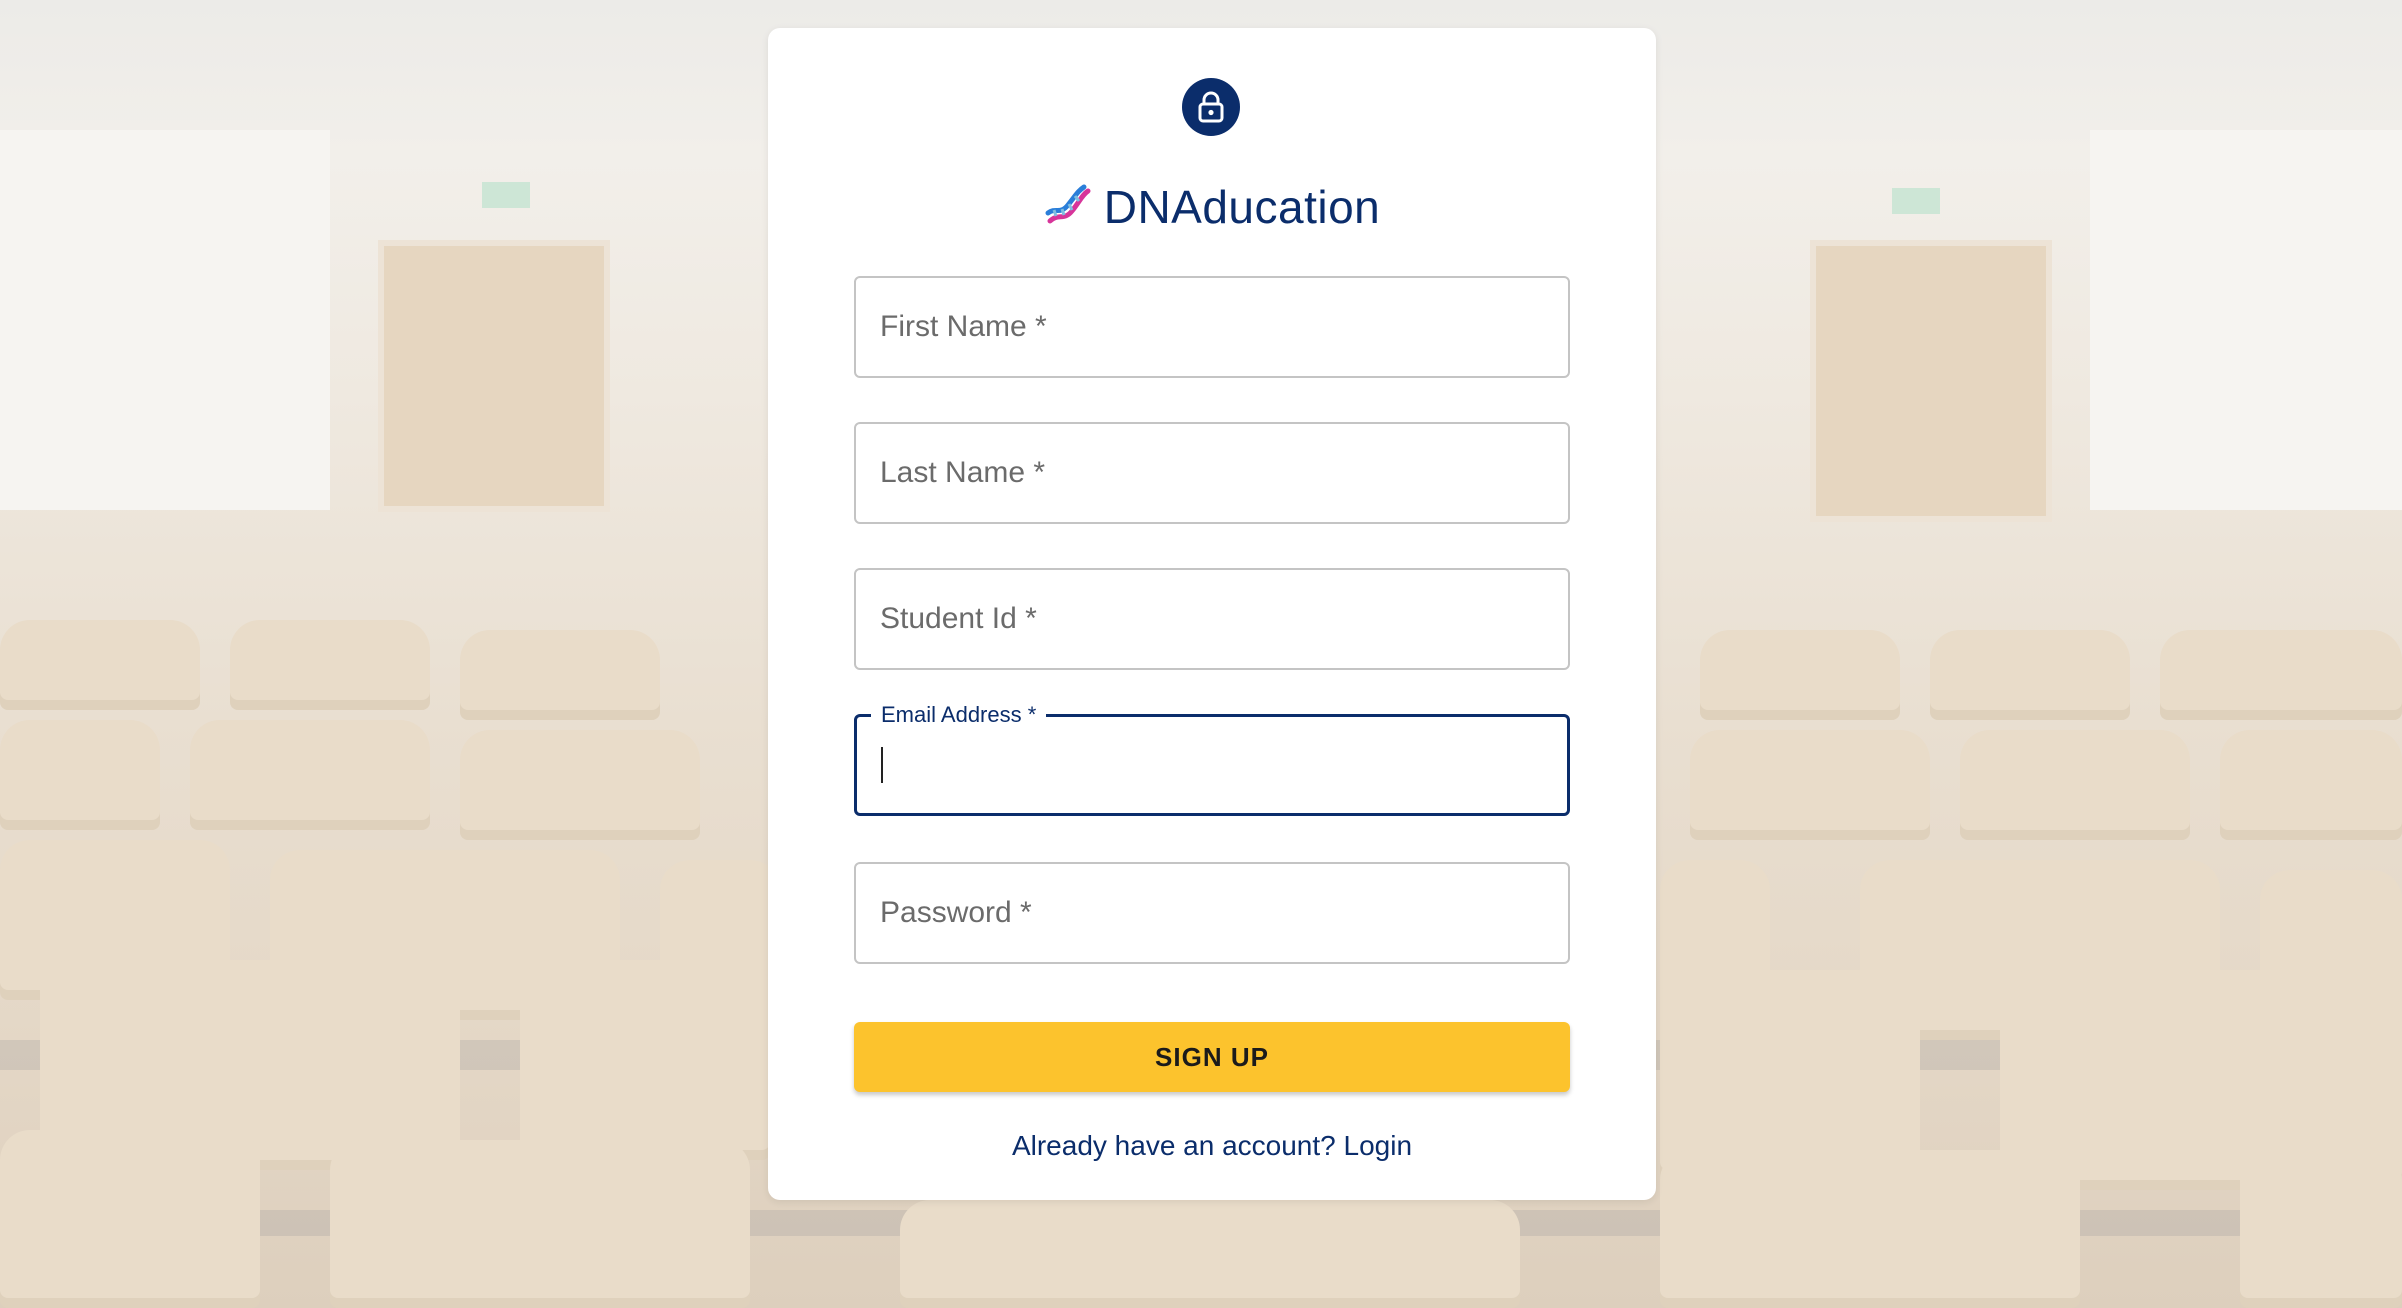 The width and height of the screenshot is (2402, 1308). I want to click on password-field: Password *, so click(1212, 913).